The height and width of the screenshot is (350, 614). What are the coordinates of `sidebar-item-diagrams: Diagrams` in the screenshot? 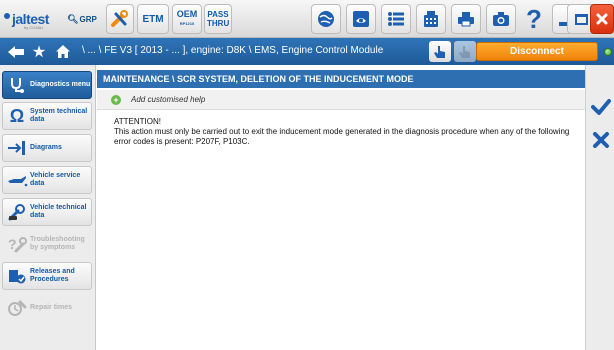 It's located at (47, 148).